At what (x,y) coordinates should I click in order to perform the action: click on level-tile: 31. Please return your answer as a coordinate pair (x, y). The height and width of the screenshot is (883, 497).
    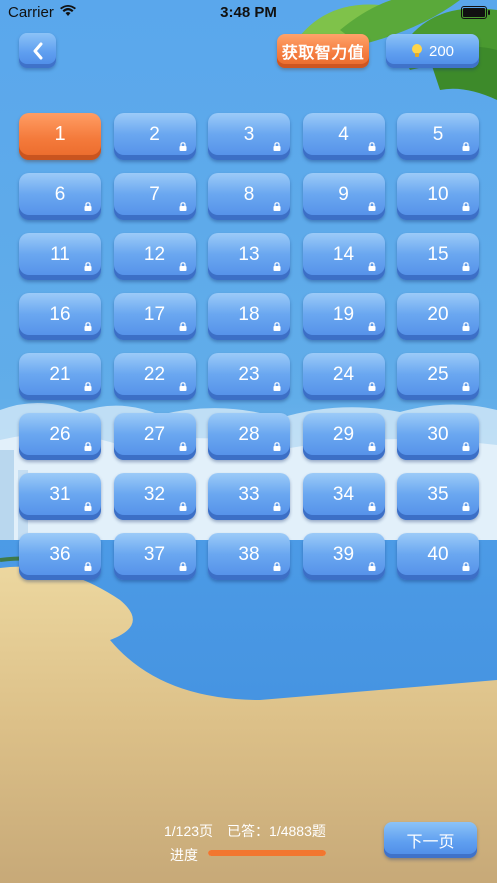
    Looking at the image, I should click on (60, 496).